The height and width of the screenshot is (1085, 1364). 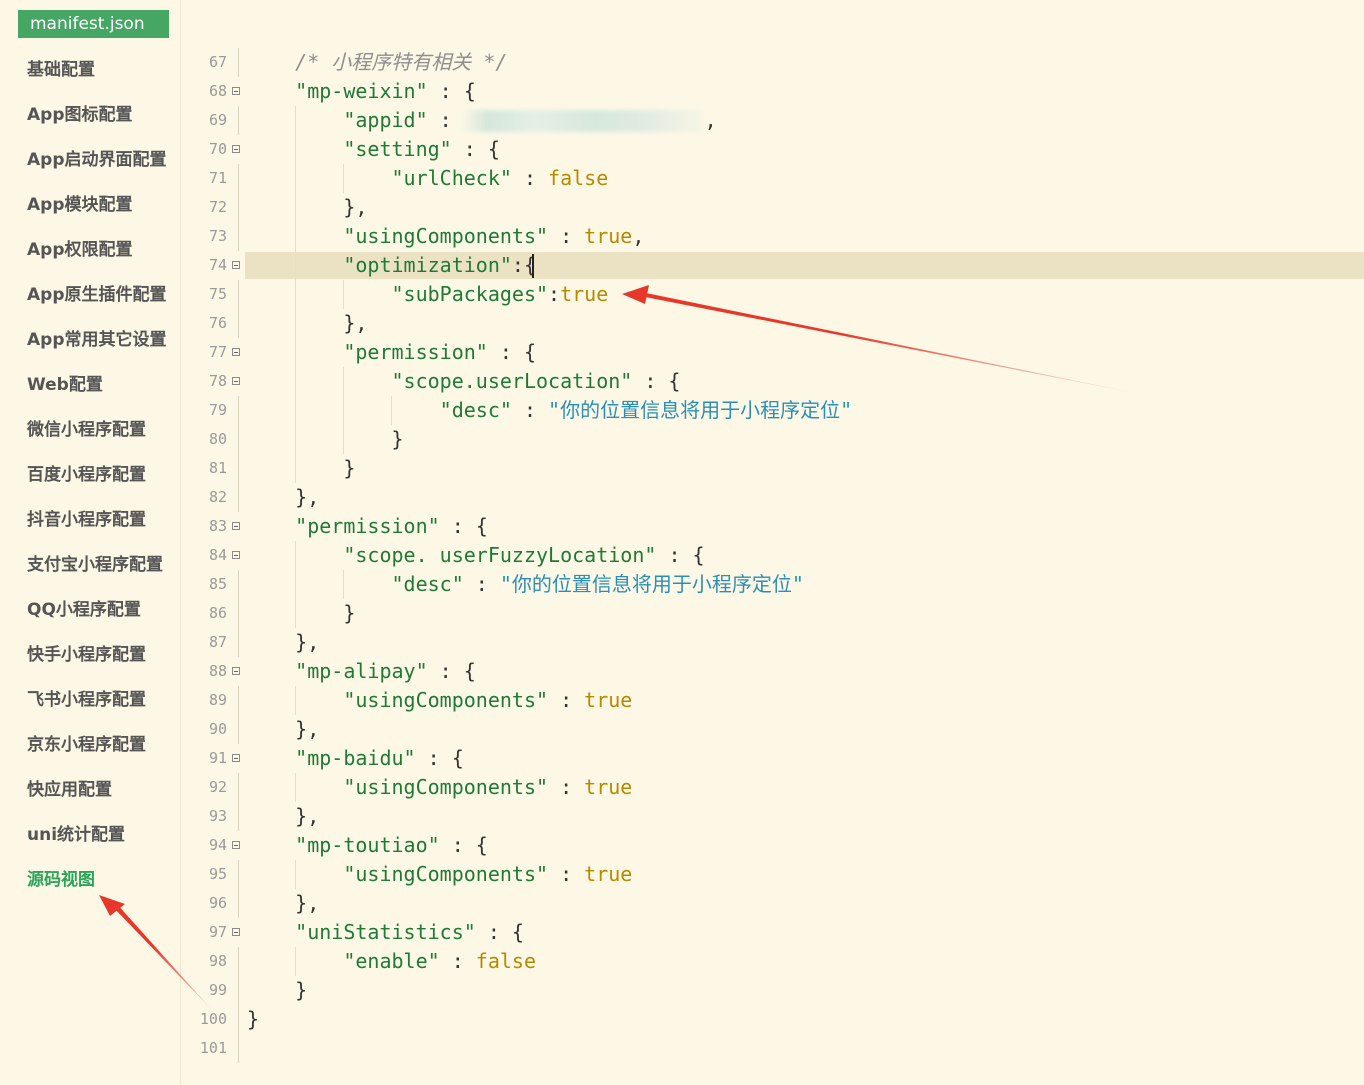 What do you see at coordinates (76, 835) in the screenshot?
I see `sidebar-item-uni-statistics: uni统计配置` at bounding box center [76, 835].